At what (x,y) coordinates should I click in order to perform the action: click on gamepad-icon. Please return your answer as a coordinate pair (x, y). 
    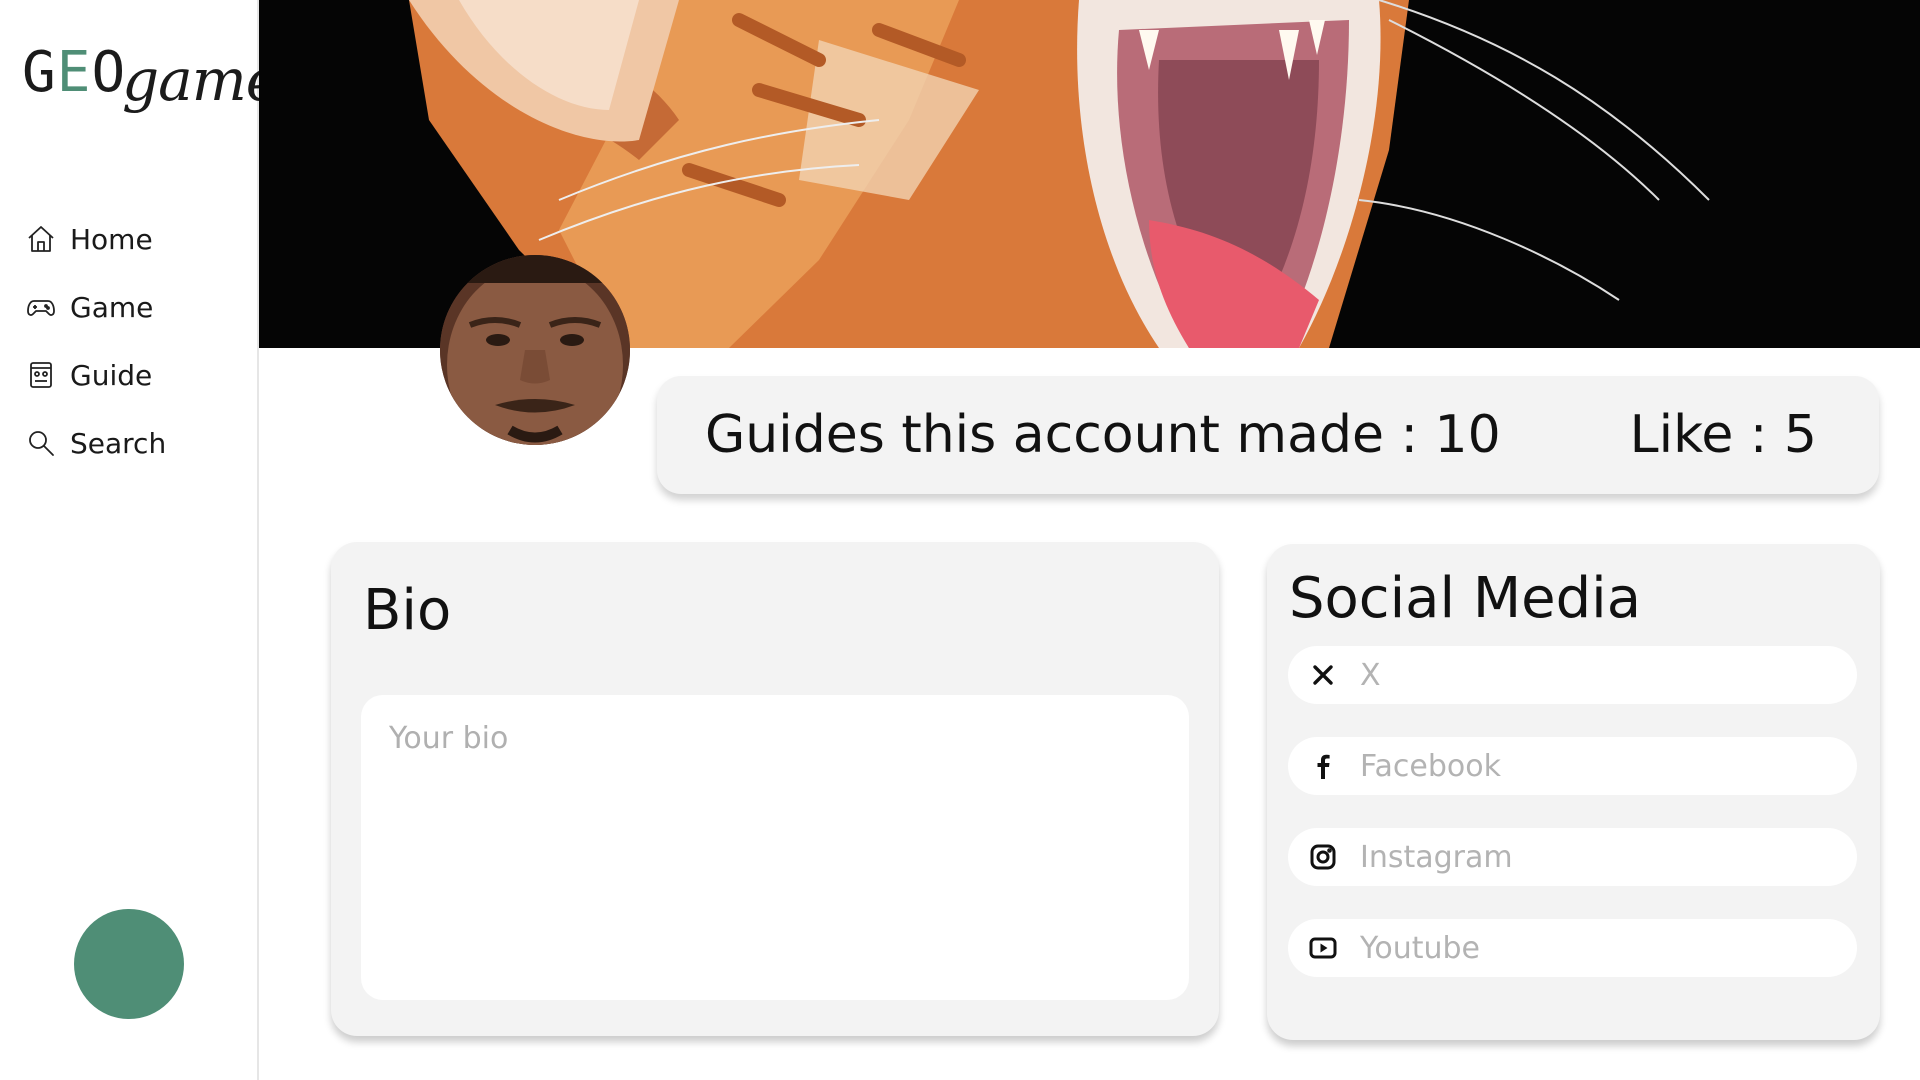
    Looking at the image, I should click on (41, 307).